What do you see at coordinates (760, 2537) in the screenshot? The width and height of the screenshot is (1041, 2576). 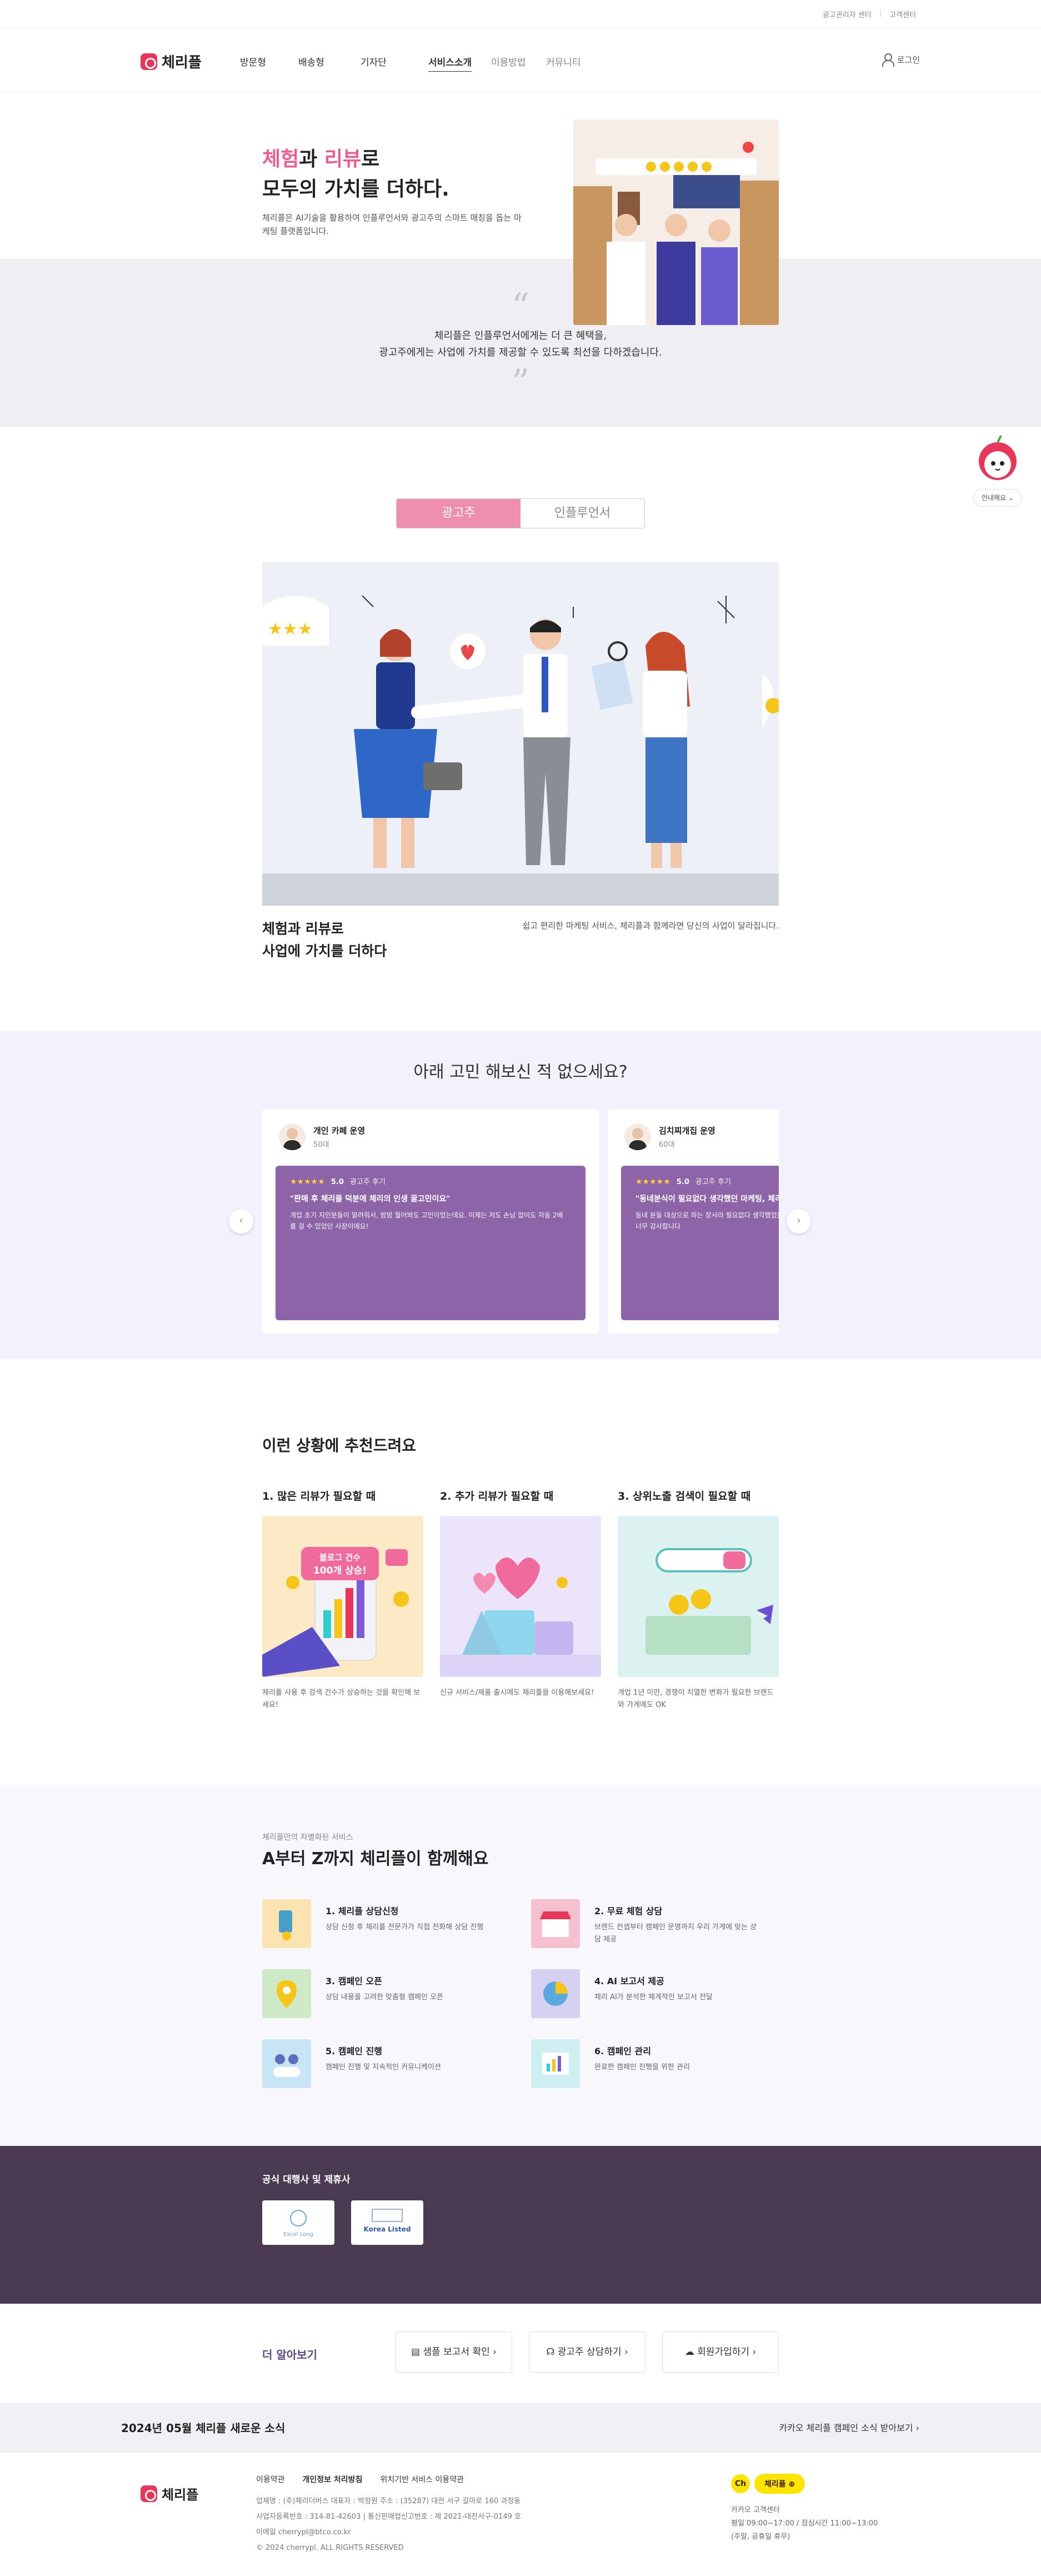 I see `cs-line: (주말, 공휴일 휴무)` at bounding box center [760, 2537].